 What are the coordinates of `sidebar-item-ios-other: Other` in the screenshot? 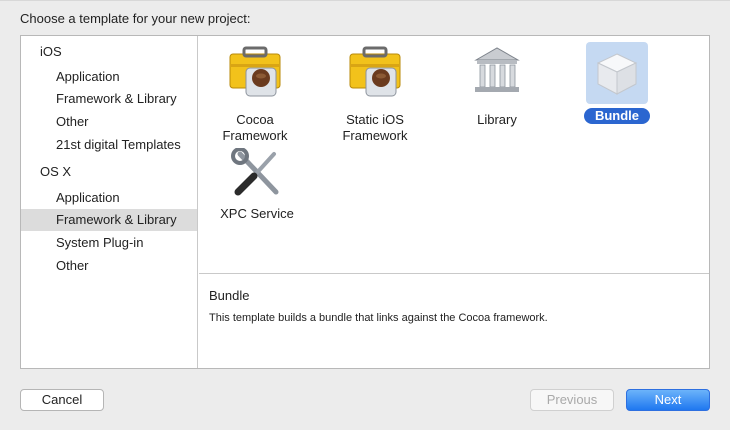 It's located at (109, 122).